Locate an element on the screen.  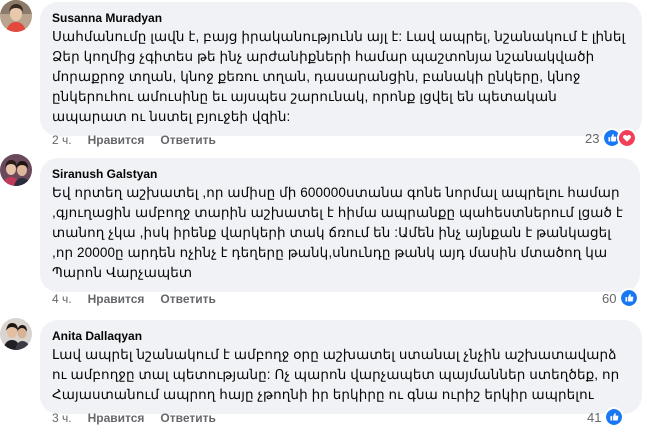
comment-time: 4 ч. is located at coordinates (62, 299).